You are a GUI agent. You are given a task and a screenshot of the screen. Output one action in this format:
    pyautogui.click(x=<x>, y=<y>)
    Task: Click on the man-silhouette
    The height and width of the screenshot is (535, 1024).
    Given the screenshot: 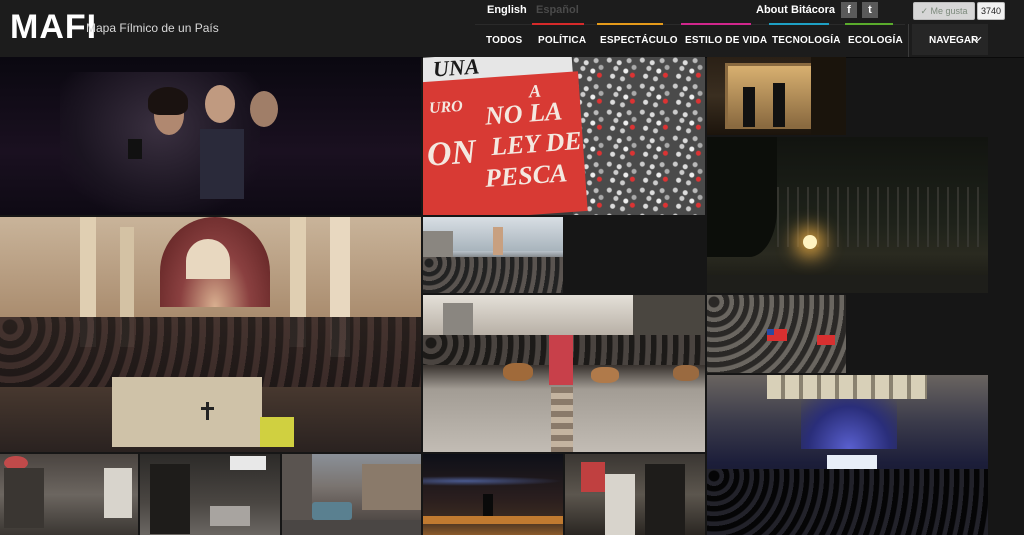 What is the action you would take?
    pyautogui.click(x=498, y=241)
    